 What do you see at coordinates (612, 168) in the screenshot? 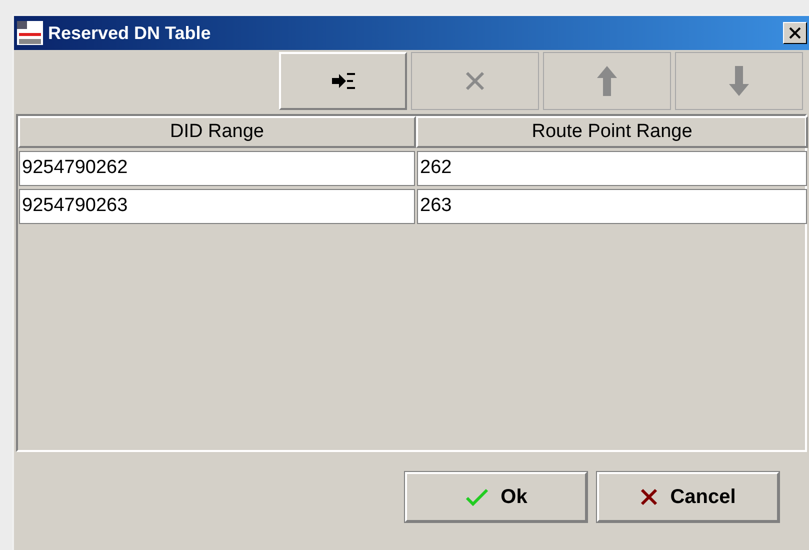
I see `table-cell: 262` at bounding box center [612, 168].